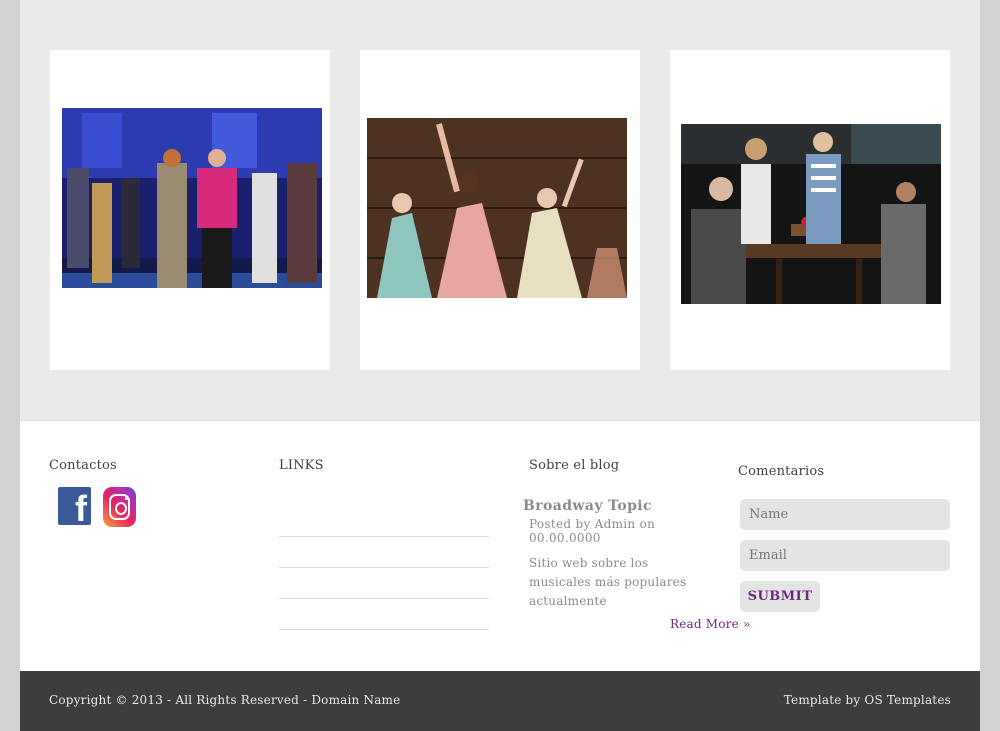  Describe the element at coordinates (301, 465) in the screenshot. I see `links-title: LINKS` at that location.